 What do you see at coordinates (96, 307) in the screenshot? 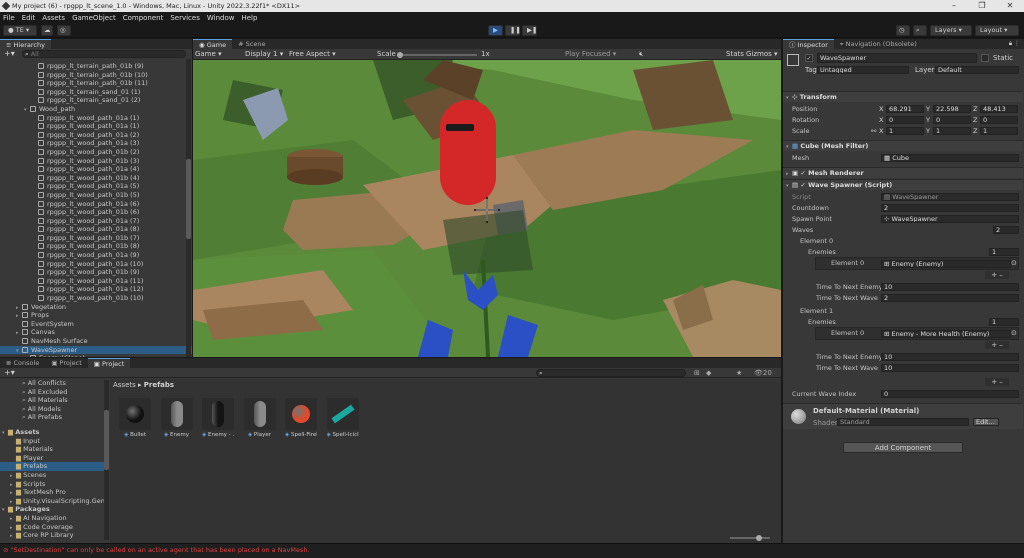
I see `hierarchy-item: ▸ Vegetation` at bounding box center [96, 307].